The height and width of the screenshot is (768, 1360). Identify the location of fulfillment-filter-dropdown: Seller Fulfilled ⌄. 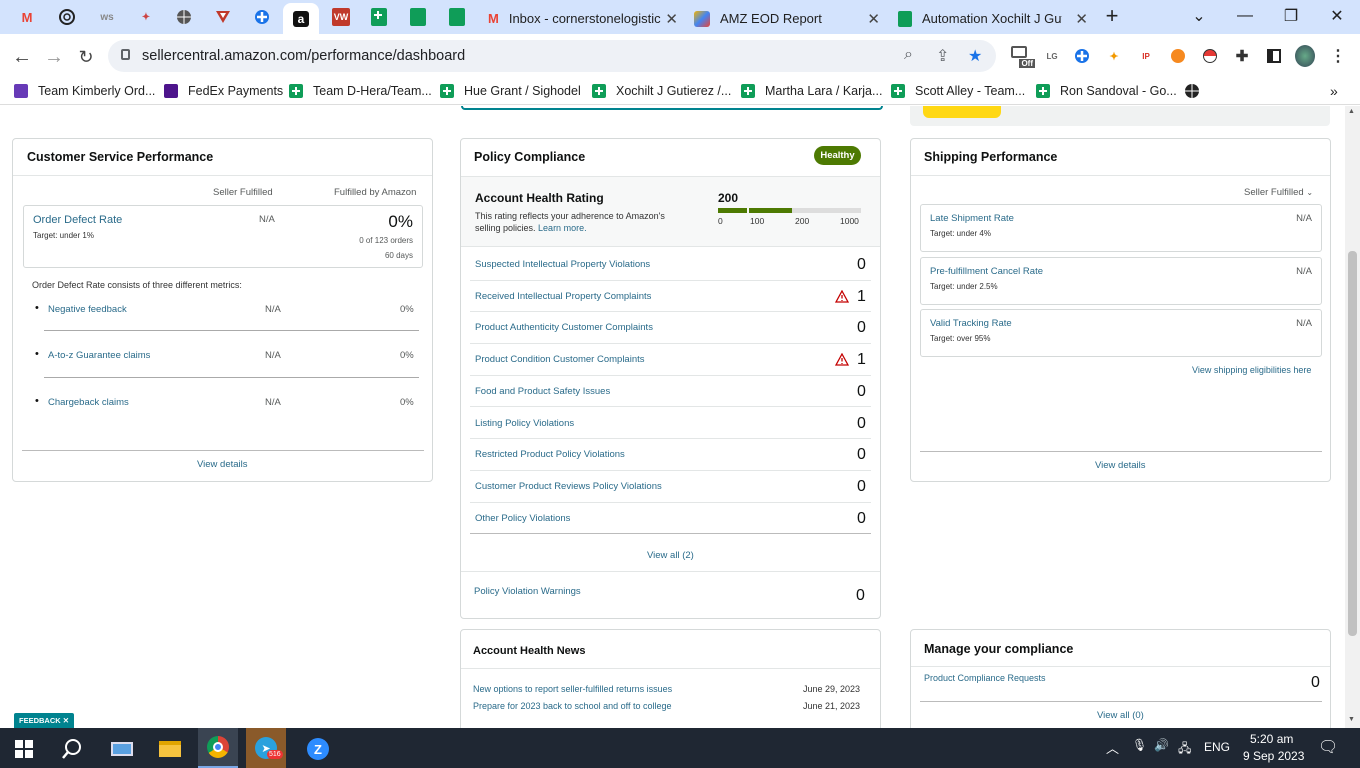
(1278, 192).